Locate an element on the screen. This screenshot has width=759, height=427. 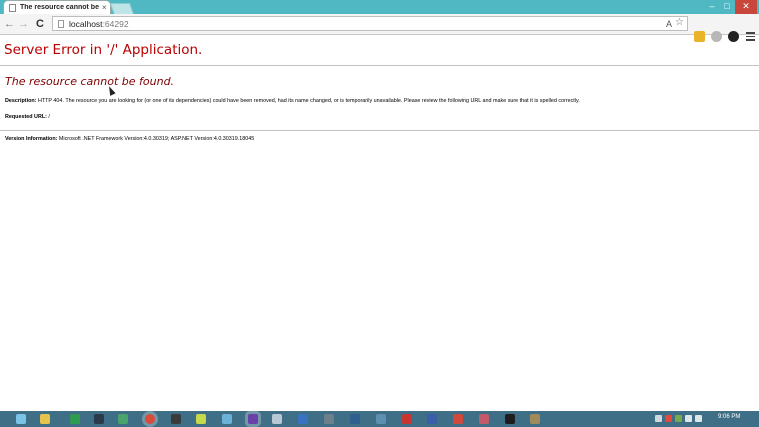
requested-url-value: / is located at coordinates (48, 117).